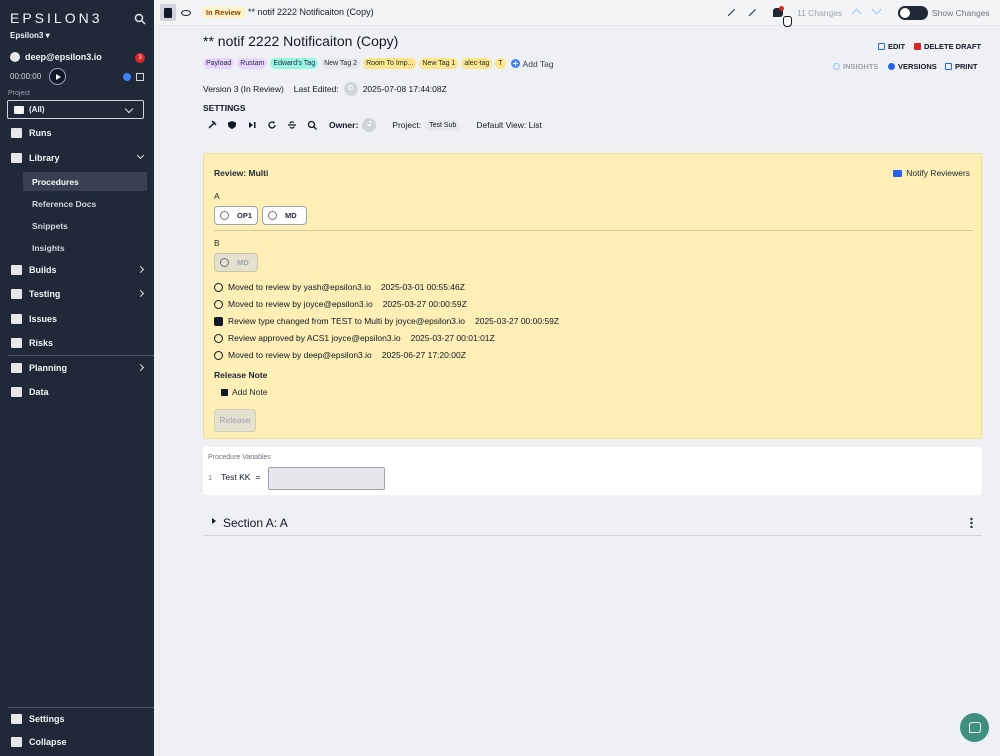  Describe the element at coordinates (39, 392) in the screenshot. I see `sidebar-item-label: Data` at that location.